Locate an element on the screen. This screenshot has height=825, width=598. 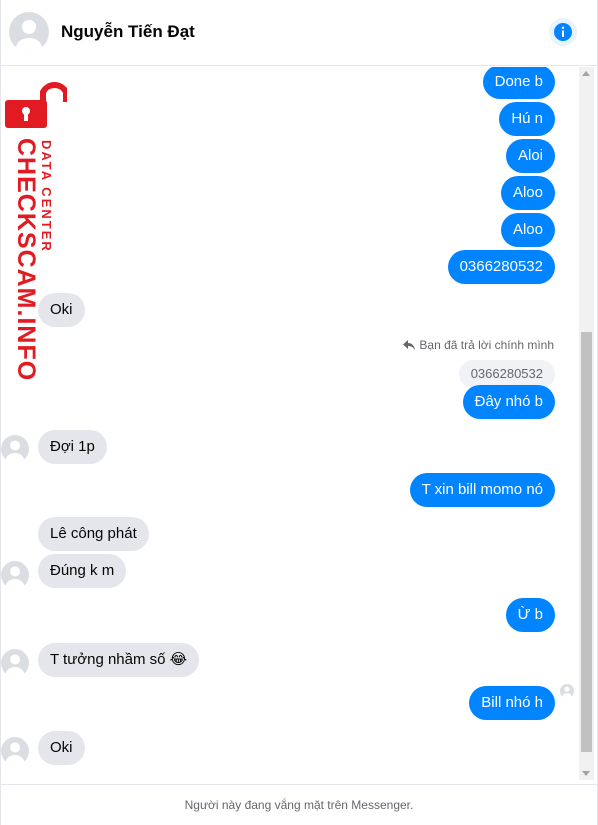
watermark-brand: CHECKSCAM.INFO is located at coordinates (26, 260).